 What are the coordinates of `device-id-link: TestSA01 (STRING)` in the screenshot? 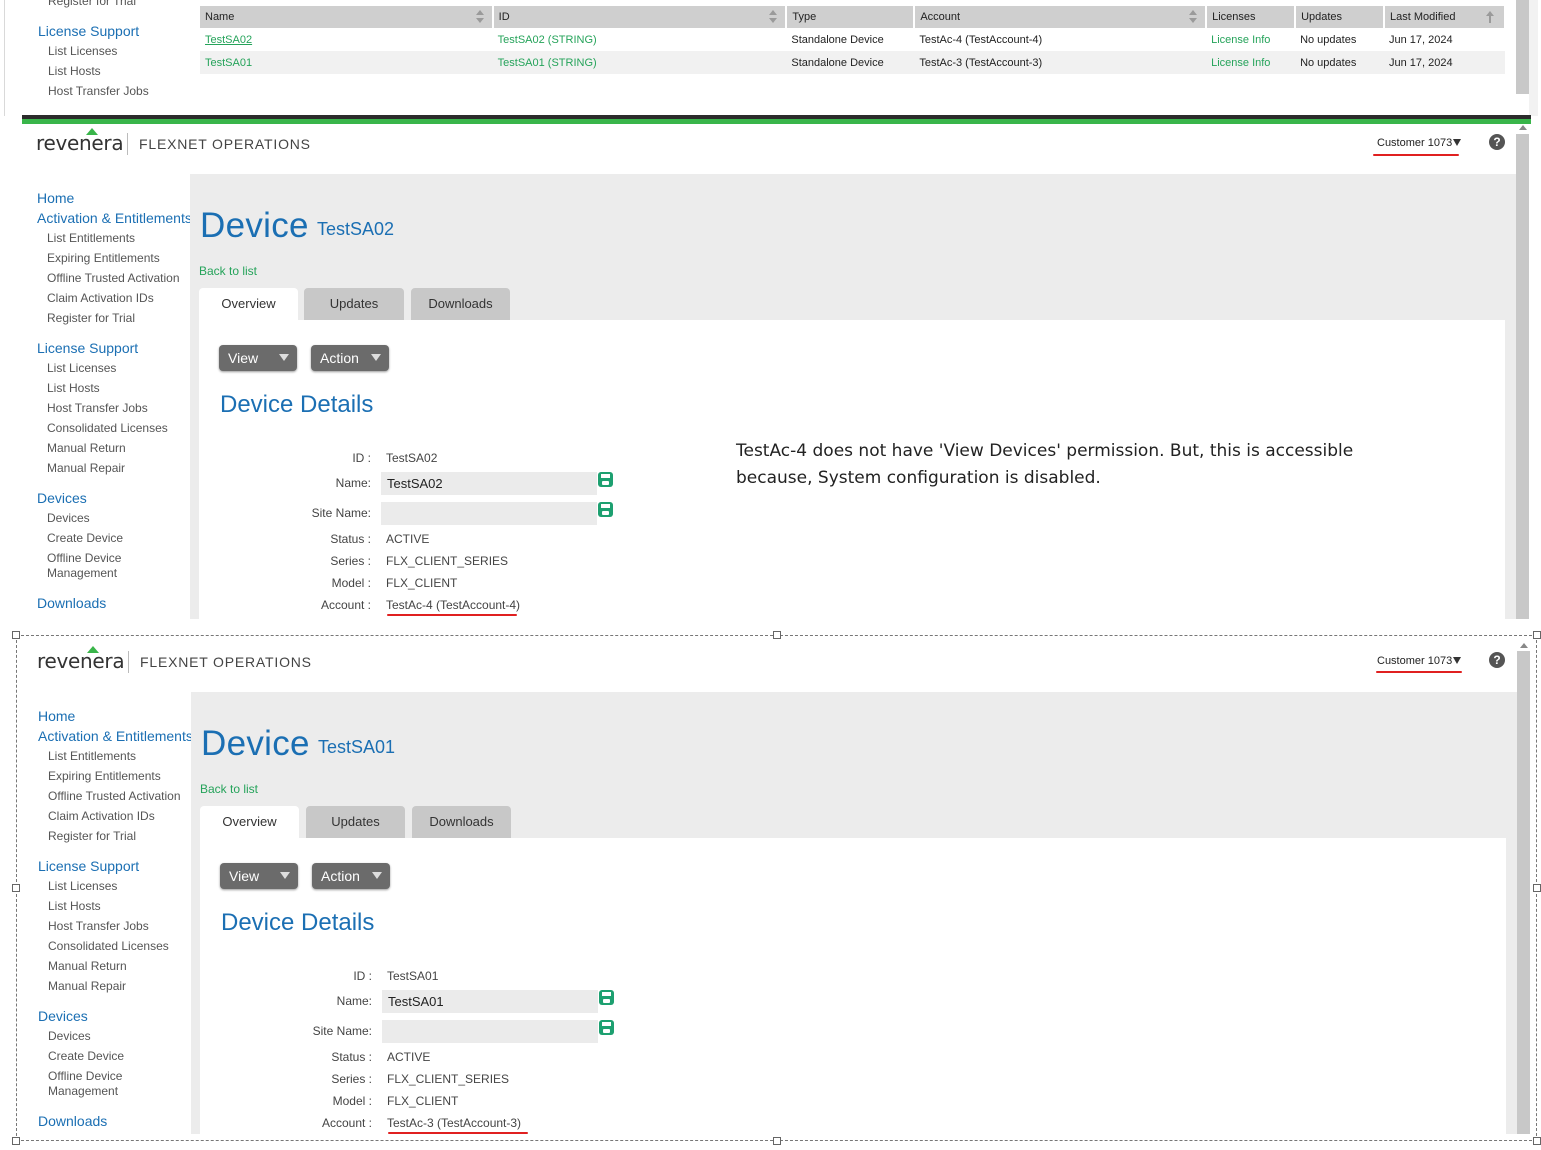 It's located at (547, 63).